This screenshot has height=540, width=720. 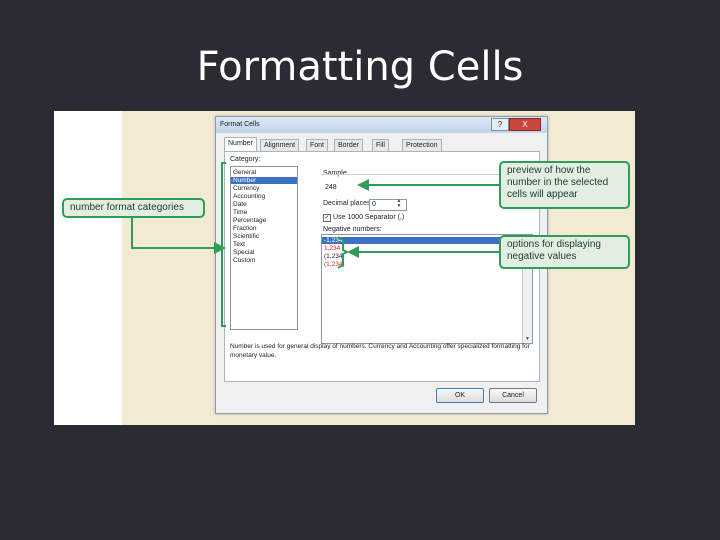 What do you see at coordinates (223, 244) in the screenshot?
I see `categories-bracket` at bounding box center [223, 244].